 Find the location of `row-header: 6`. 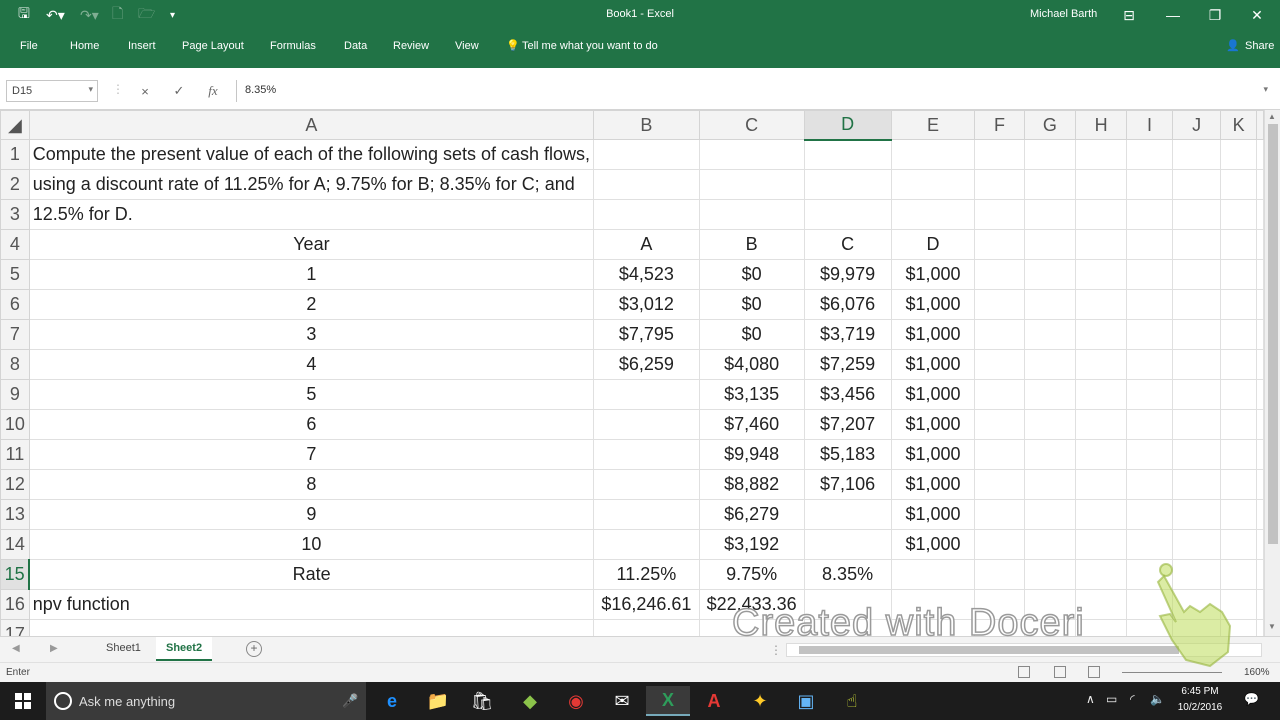

row-header: 6 is located at coordinates (15, 304).